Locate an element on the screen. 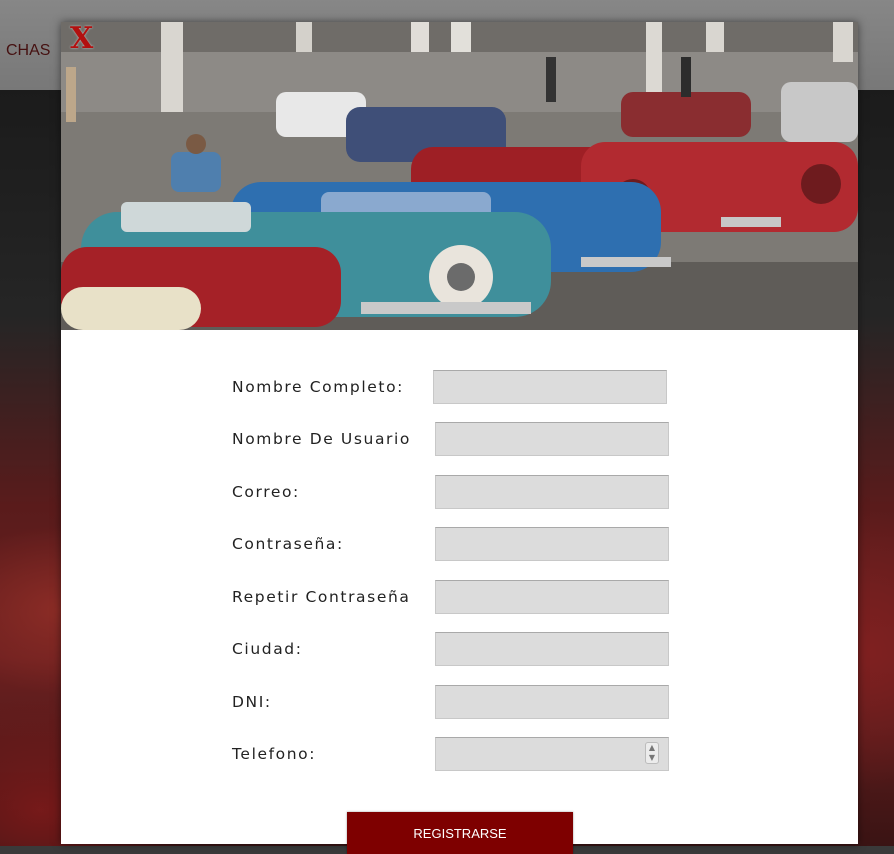 The width and height of the screenshot is (894, 854). correo-label: Correo: is located at coordinates (266, 492).